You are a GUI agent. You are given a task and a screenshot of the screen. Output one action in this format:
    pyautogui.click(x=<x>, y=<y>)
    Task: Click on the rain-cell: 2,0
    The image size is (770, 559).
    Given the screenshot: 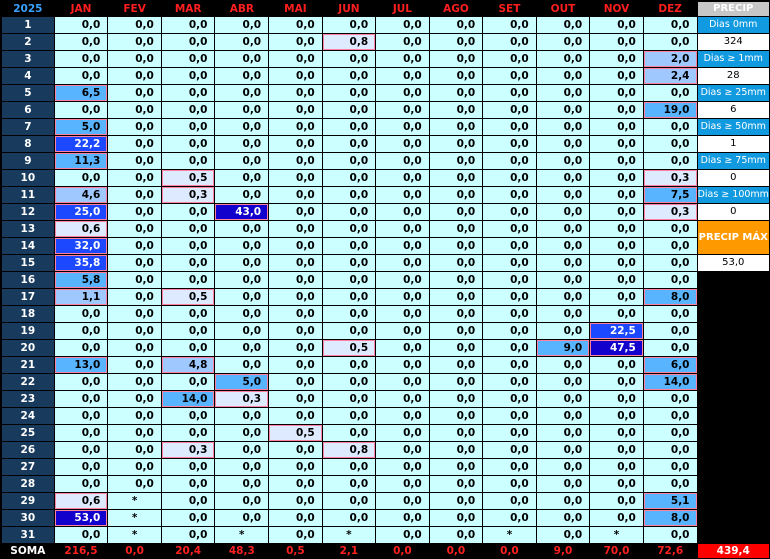 What is the action you would take?
    pyautogui.click(x=670, y=59)
    